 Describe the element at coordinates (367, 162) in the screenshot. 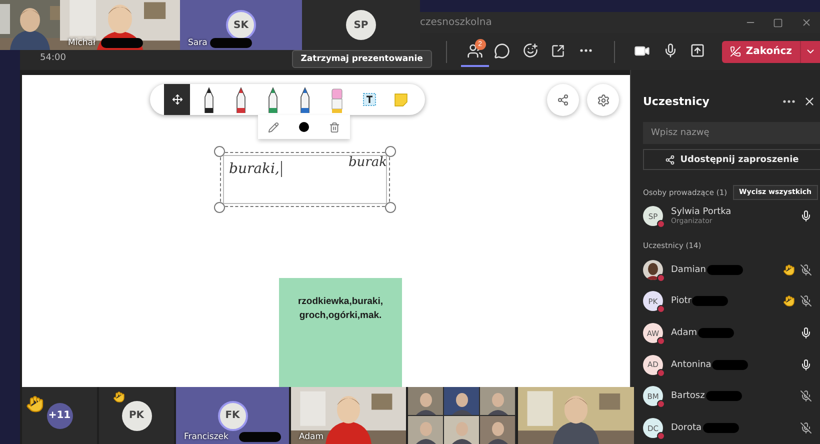

I see `overflow-text: burak` at that location.